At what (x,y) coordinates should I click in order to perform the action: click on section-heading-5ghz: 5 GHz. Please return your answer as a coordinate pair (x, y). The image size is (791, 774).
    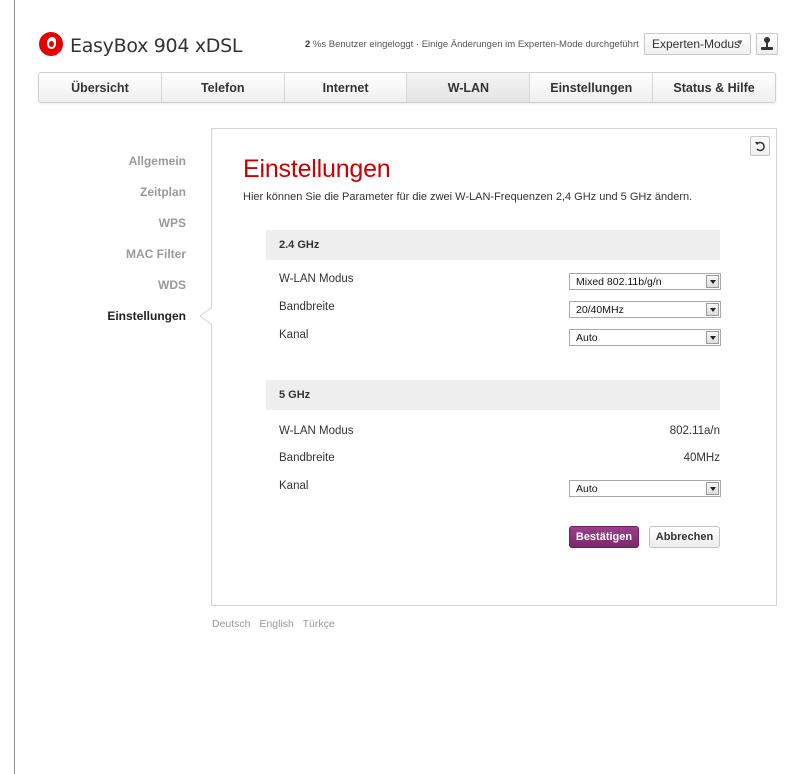
    Looking at the image, I should click on (493, 395).